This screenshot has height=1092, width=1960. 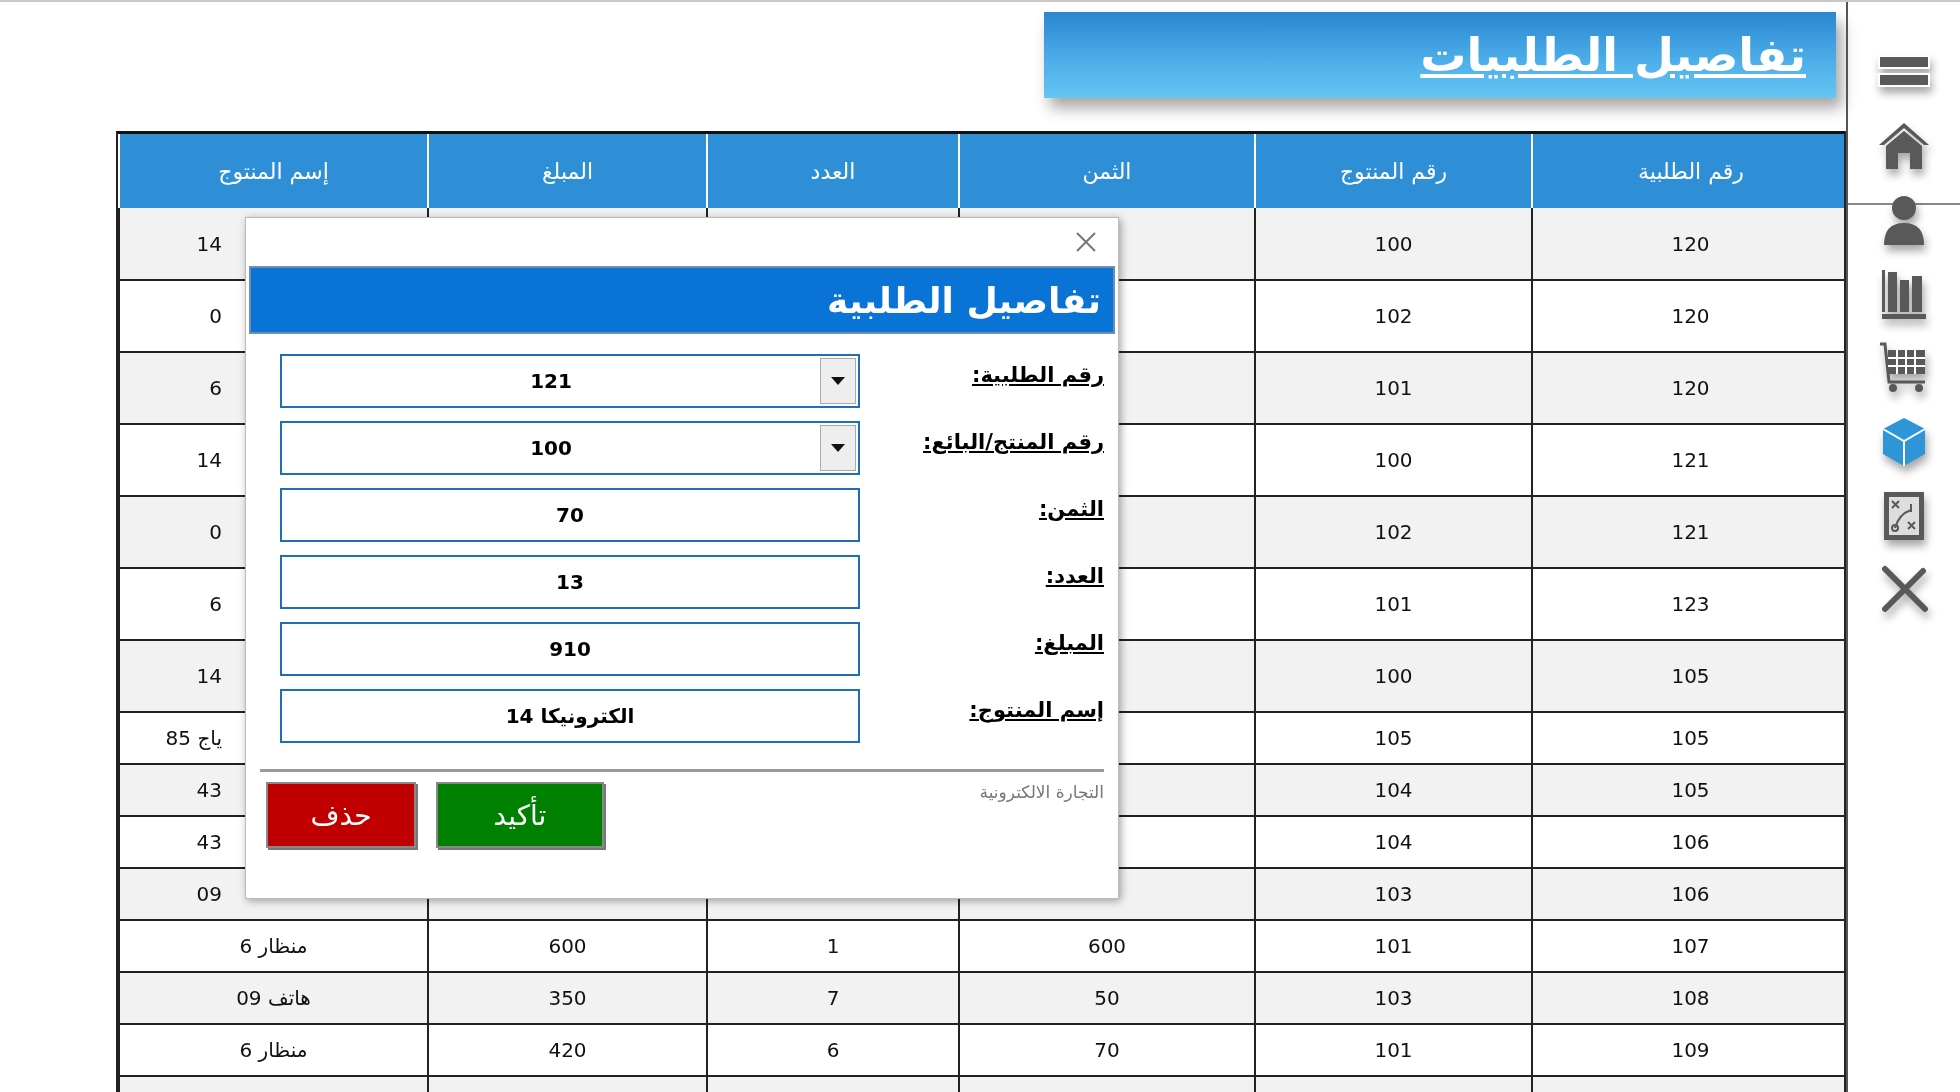 I want to click on field-label: إسم المنتوج:, so click(x=1036, y=710).